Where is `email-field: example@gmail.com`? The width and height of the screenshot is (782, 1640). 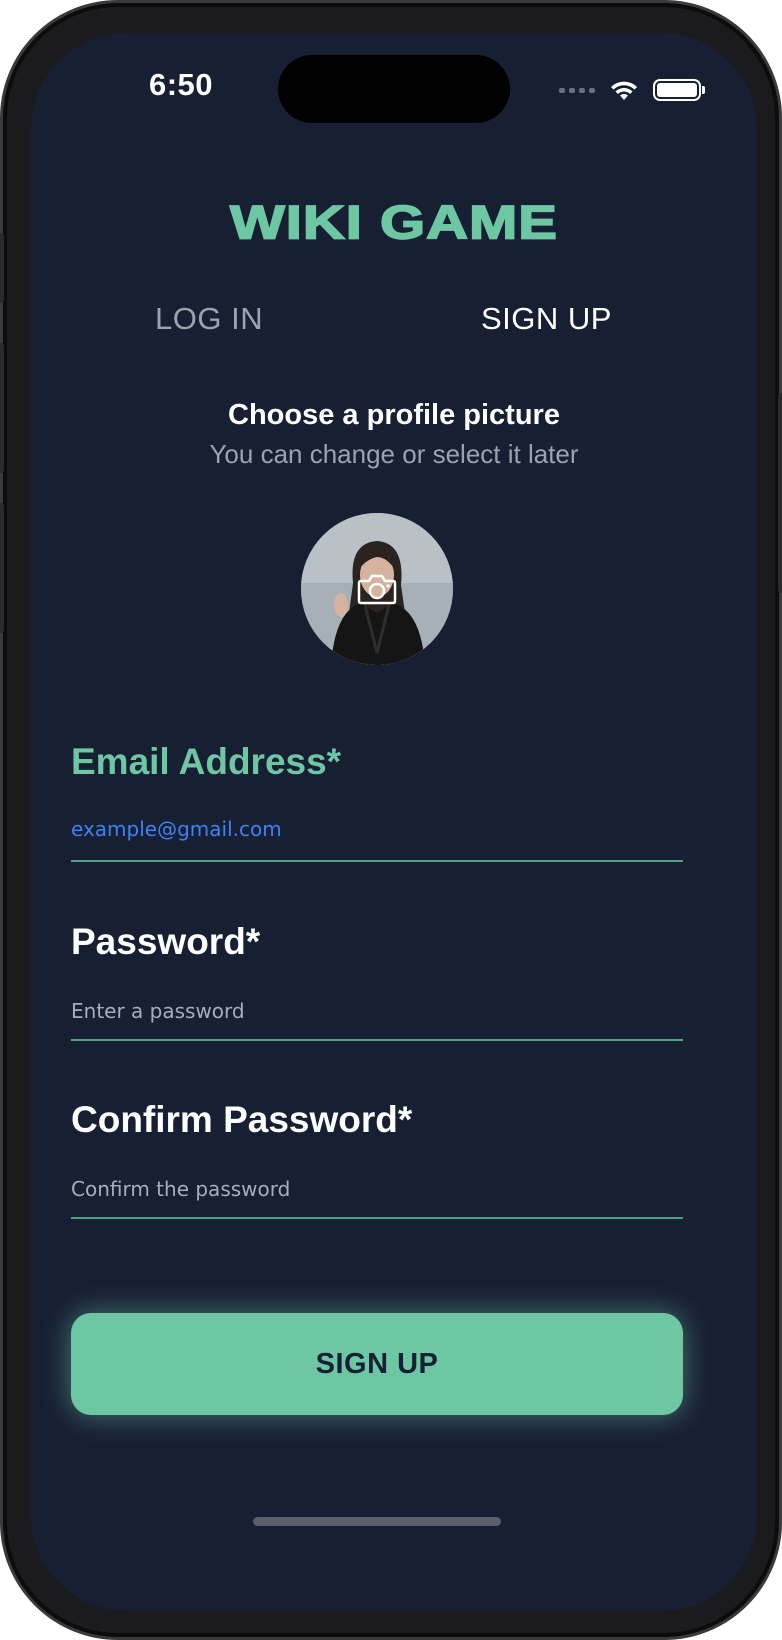
email-field: example@gmail.com is located at coordinates (176, 829).